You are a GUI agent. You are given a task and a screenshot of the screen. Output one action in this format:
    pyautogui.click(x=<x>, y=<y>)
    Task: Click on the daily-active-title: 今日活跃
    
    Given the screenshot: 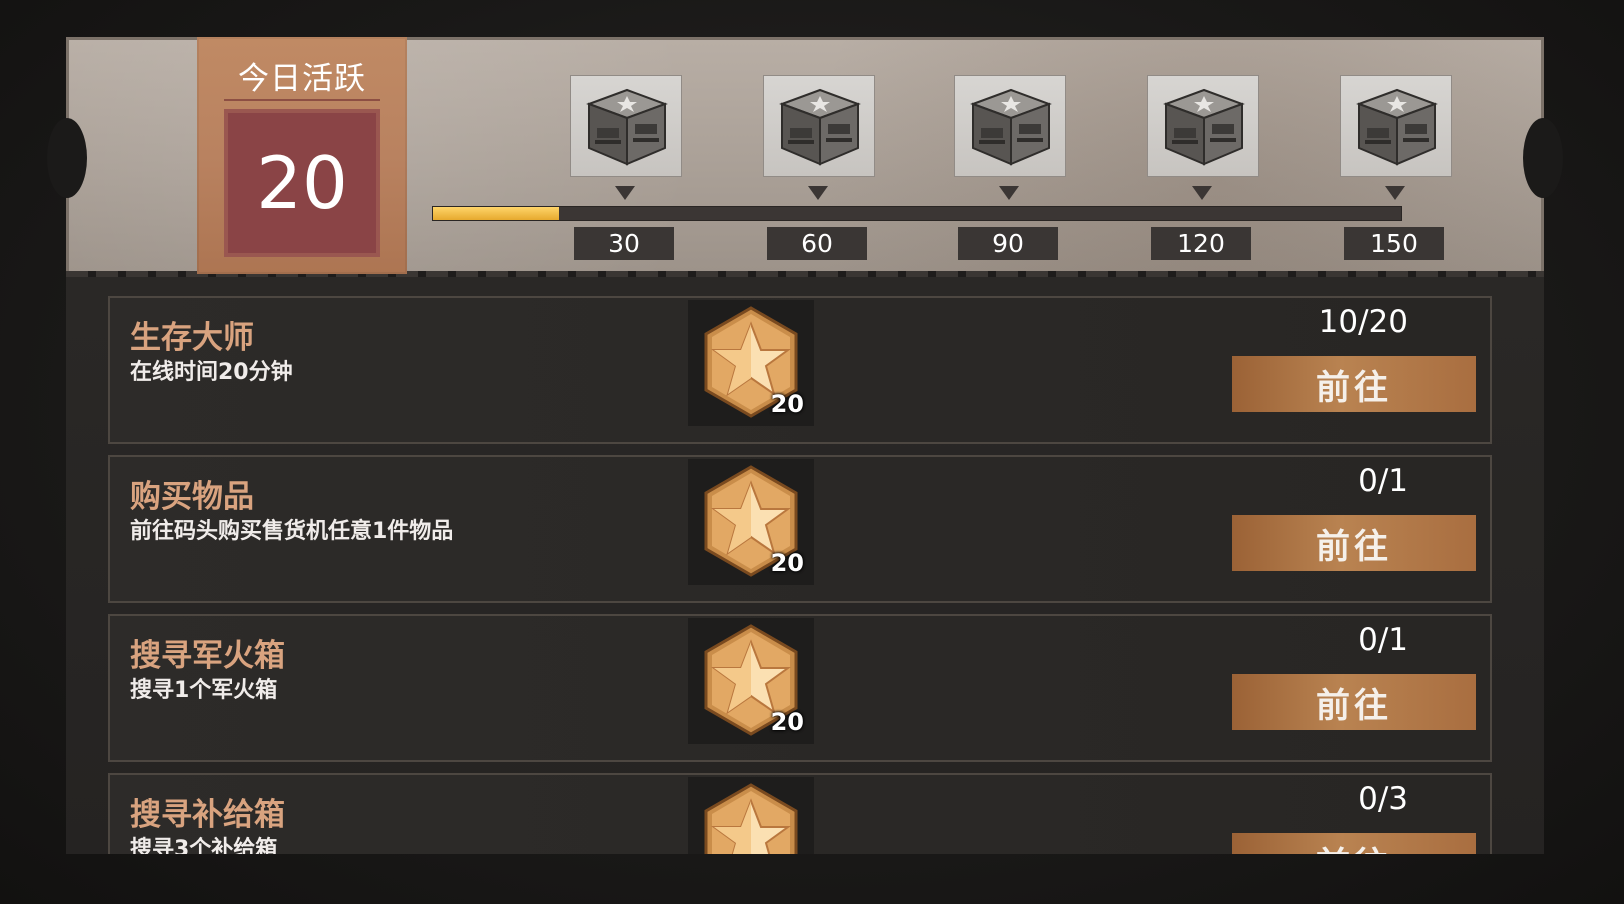 What is the action you would take?
    pyautogui.click(x=302, y=79)
    